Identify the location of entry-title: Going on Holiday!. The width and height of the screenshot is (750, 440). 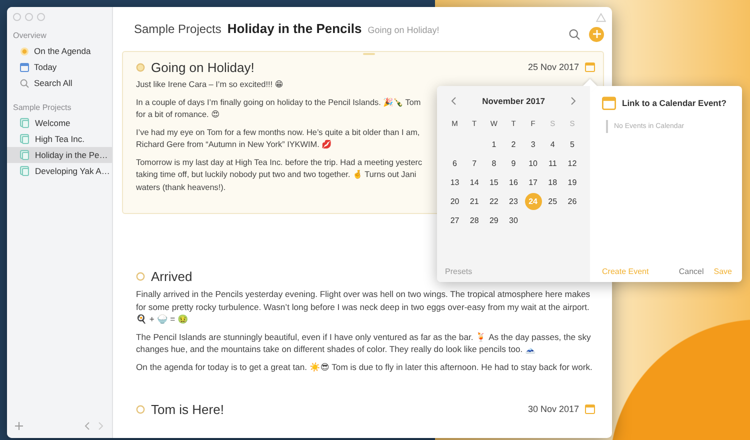
(202, 67).